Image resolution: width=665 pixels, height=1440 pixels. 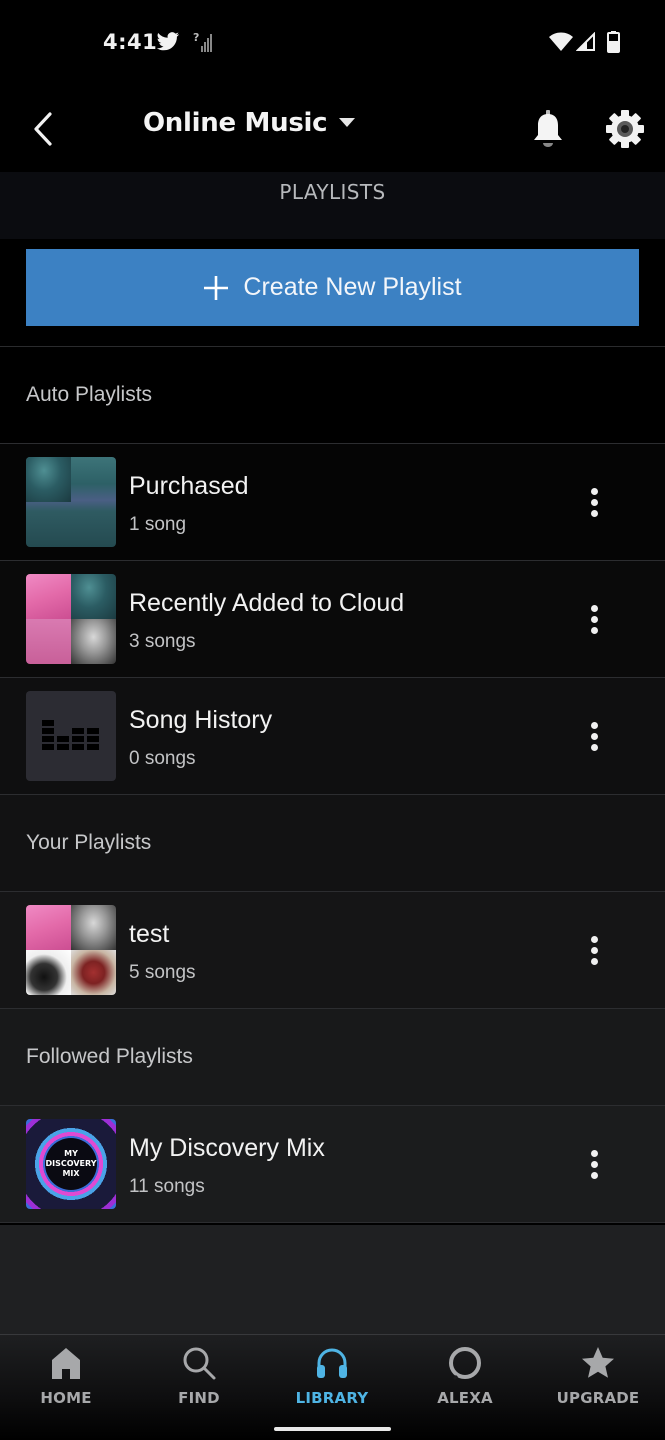 I want to click on caret-down-icon, so click(x=347, y=122).